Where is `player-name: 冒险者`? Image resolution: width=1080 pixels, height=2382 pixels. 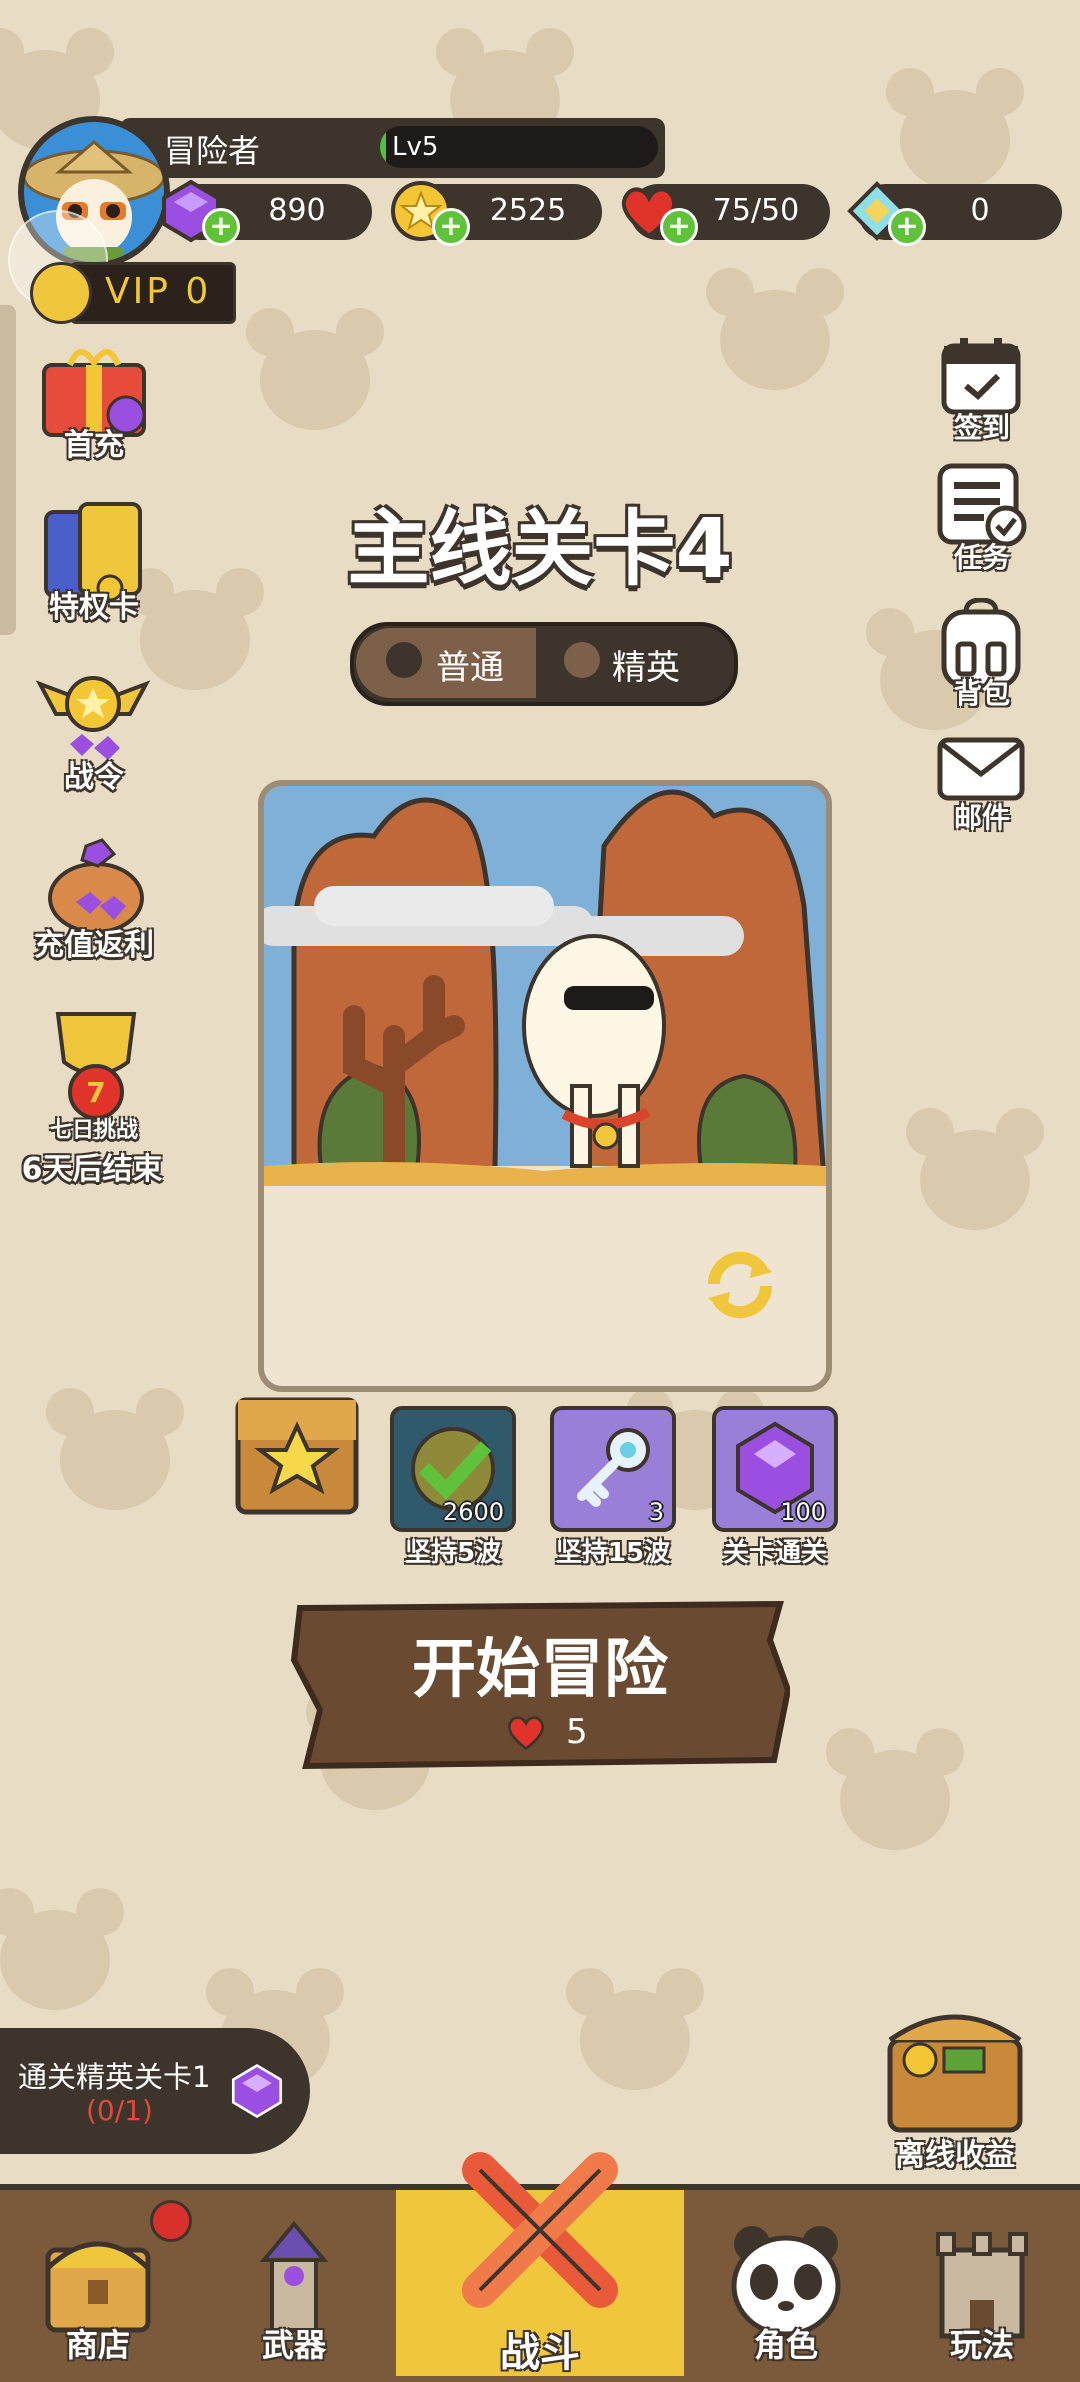
player-name: 冒险者 is located at coordinates (212, 151).